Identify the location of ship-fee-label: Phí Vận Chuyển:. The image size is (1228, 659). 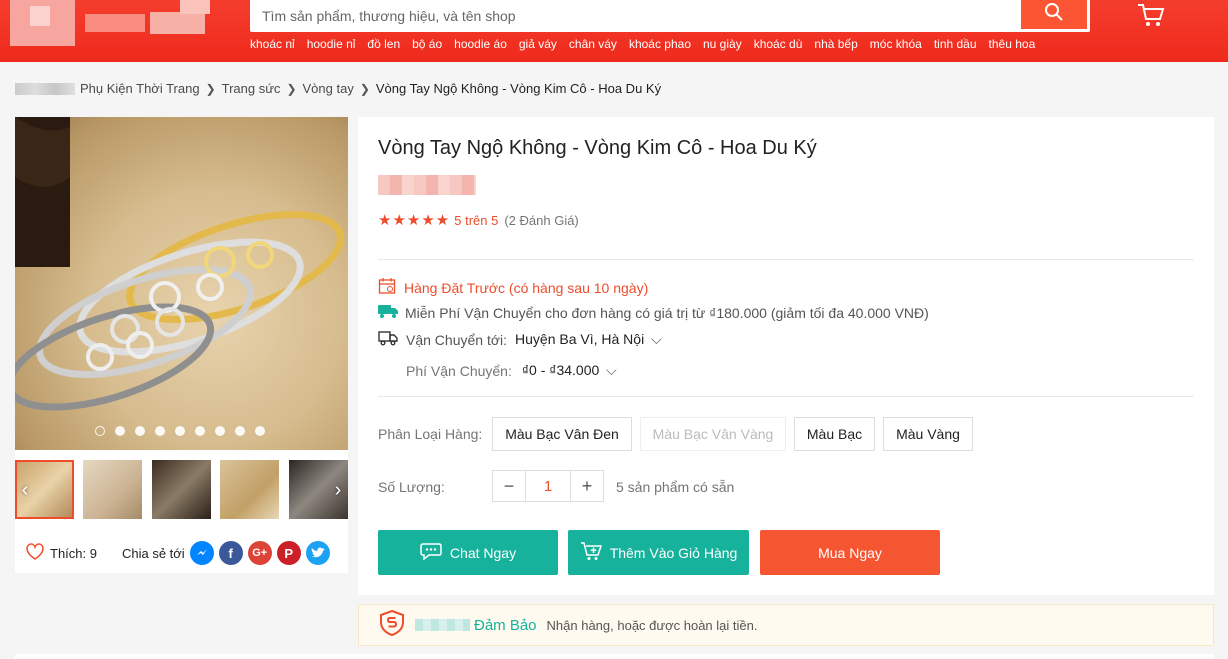
(459, 370).